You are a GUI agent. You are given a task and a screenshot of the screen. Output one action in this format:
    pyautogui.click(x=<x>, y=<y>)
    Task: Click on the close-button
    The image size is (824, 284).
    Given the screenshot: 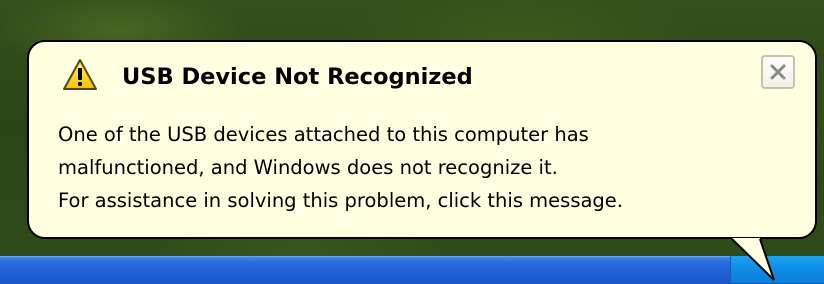 What is the action you would take?
    pyautogui.click(x=778, y=72)
    